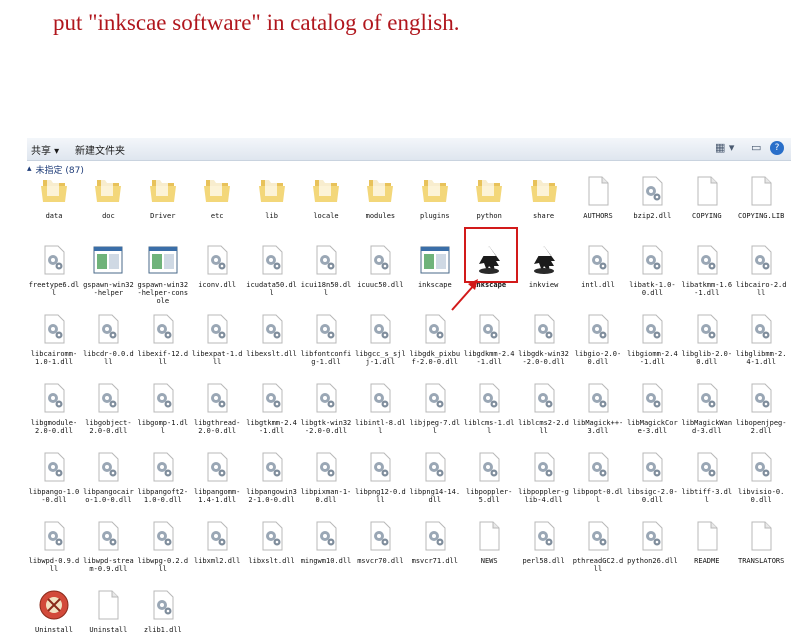 Image resolution: width=800 pixels, height=634 pixels. What do you see at coordinates (489, 477) in the screenshot?
I see `file-item: libpoppler-5.dll` at bounding box center [489, 477].